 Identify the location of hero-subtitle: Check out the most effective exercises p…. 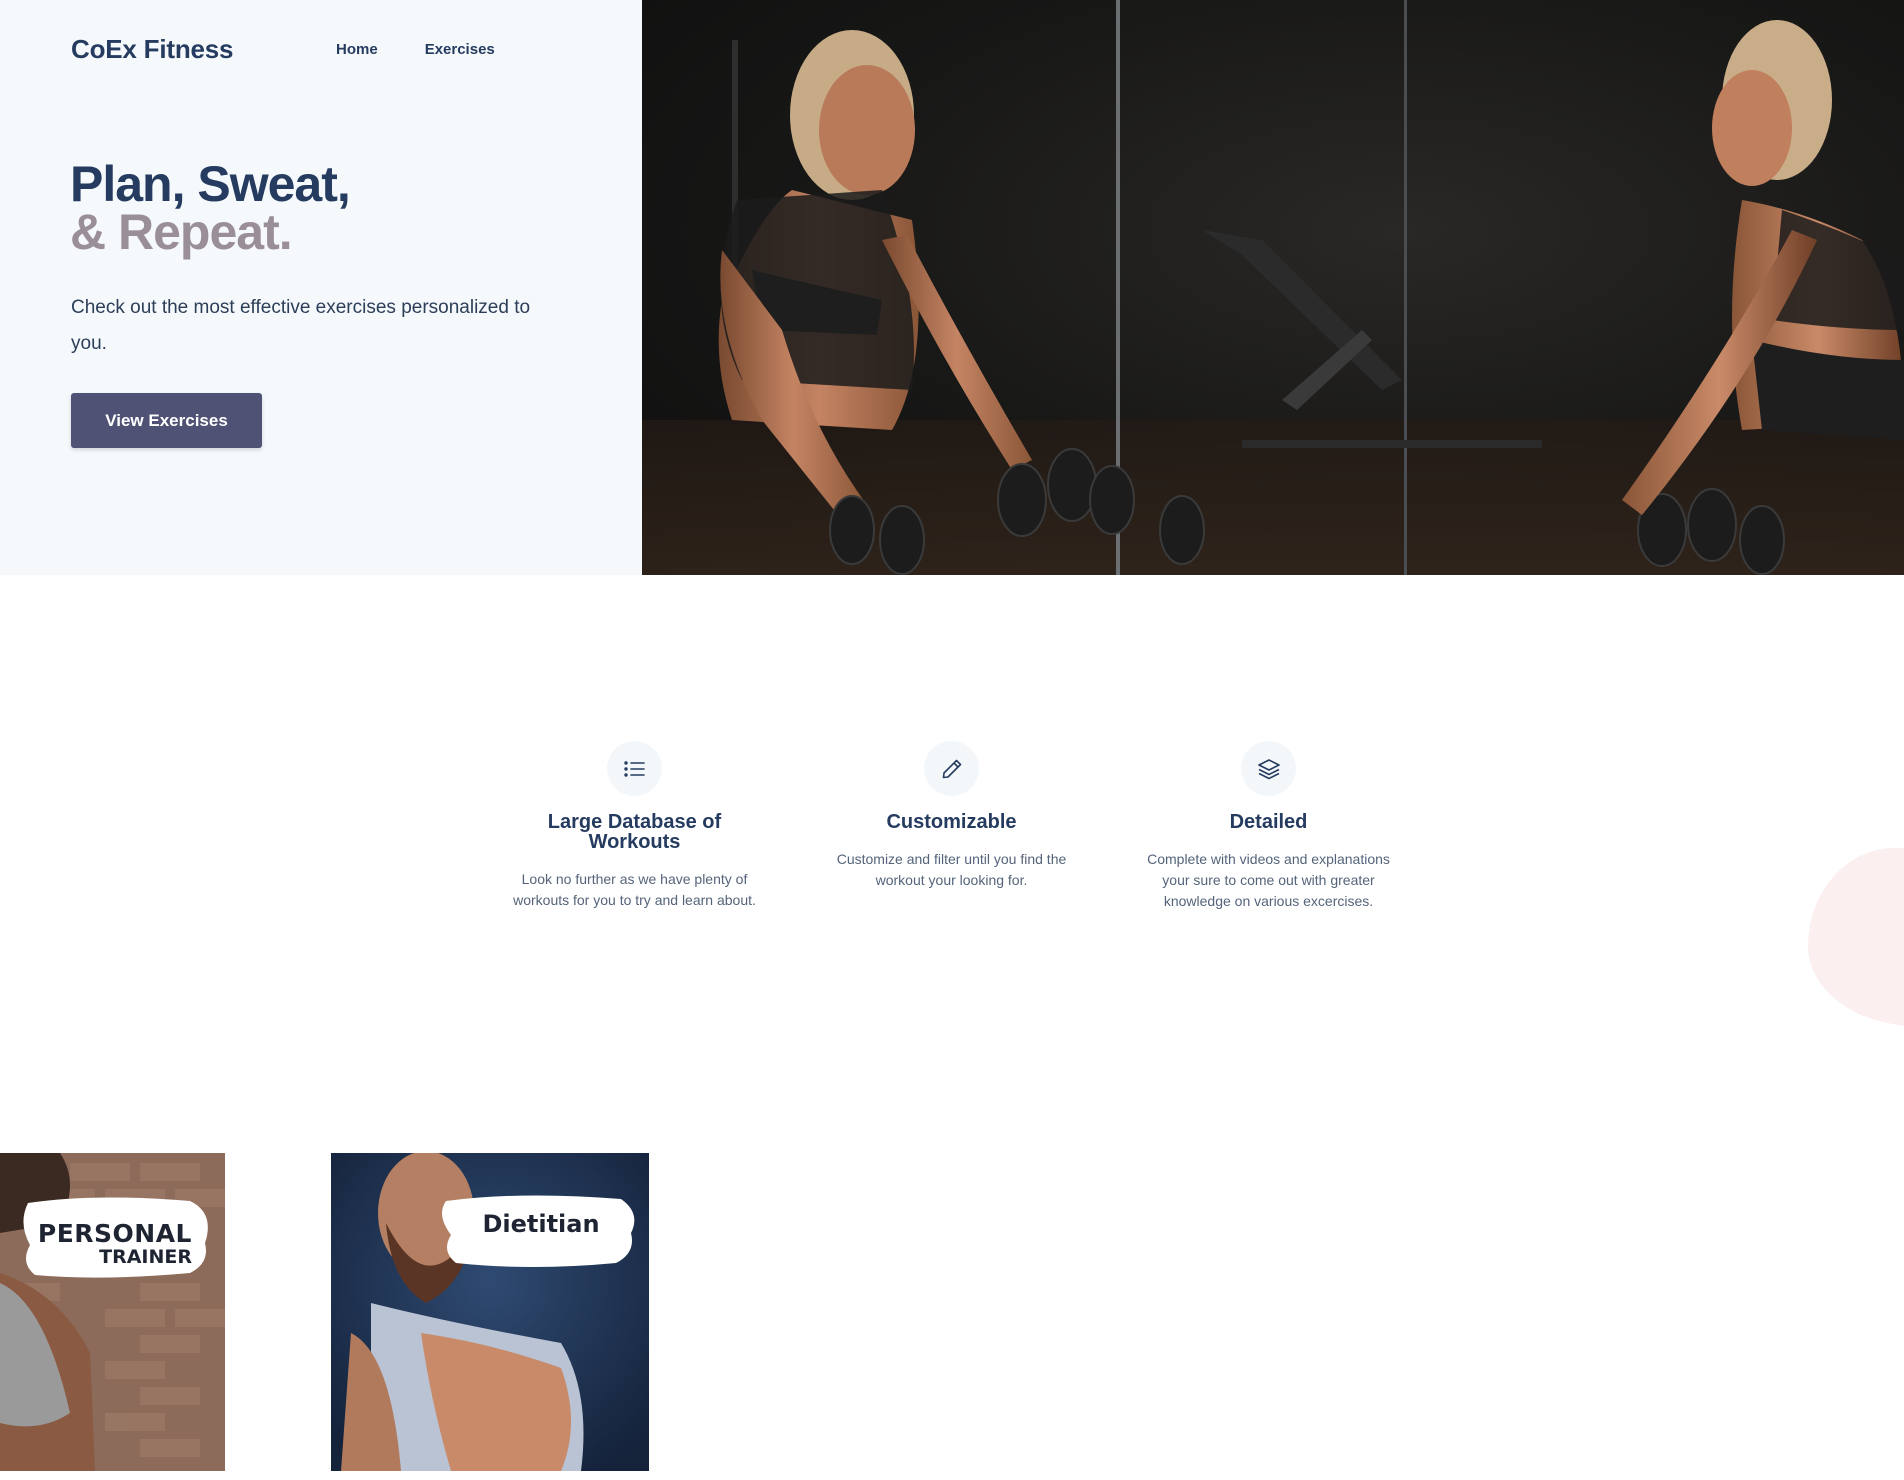
(301, 325).